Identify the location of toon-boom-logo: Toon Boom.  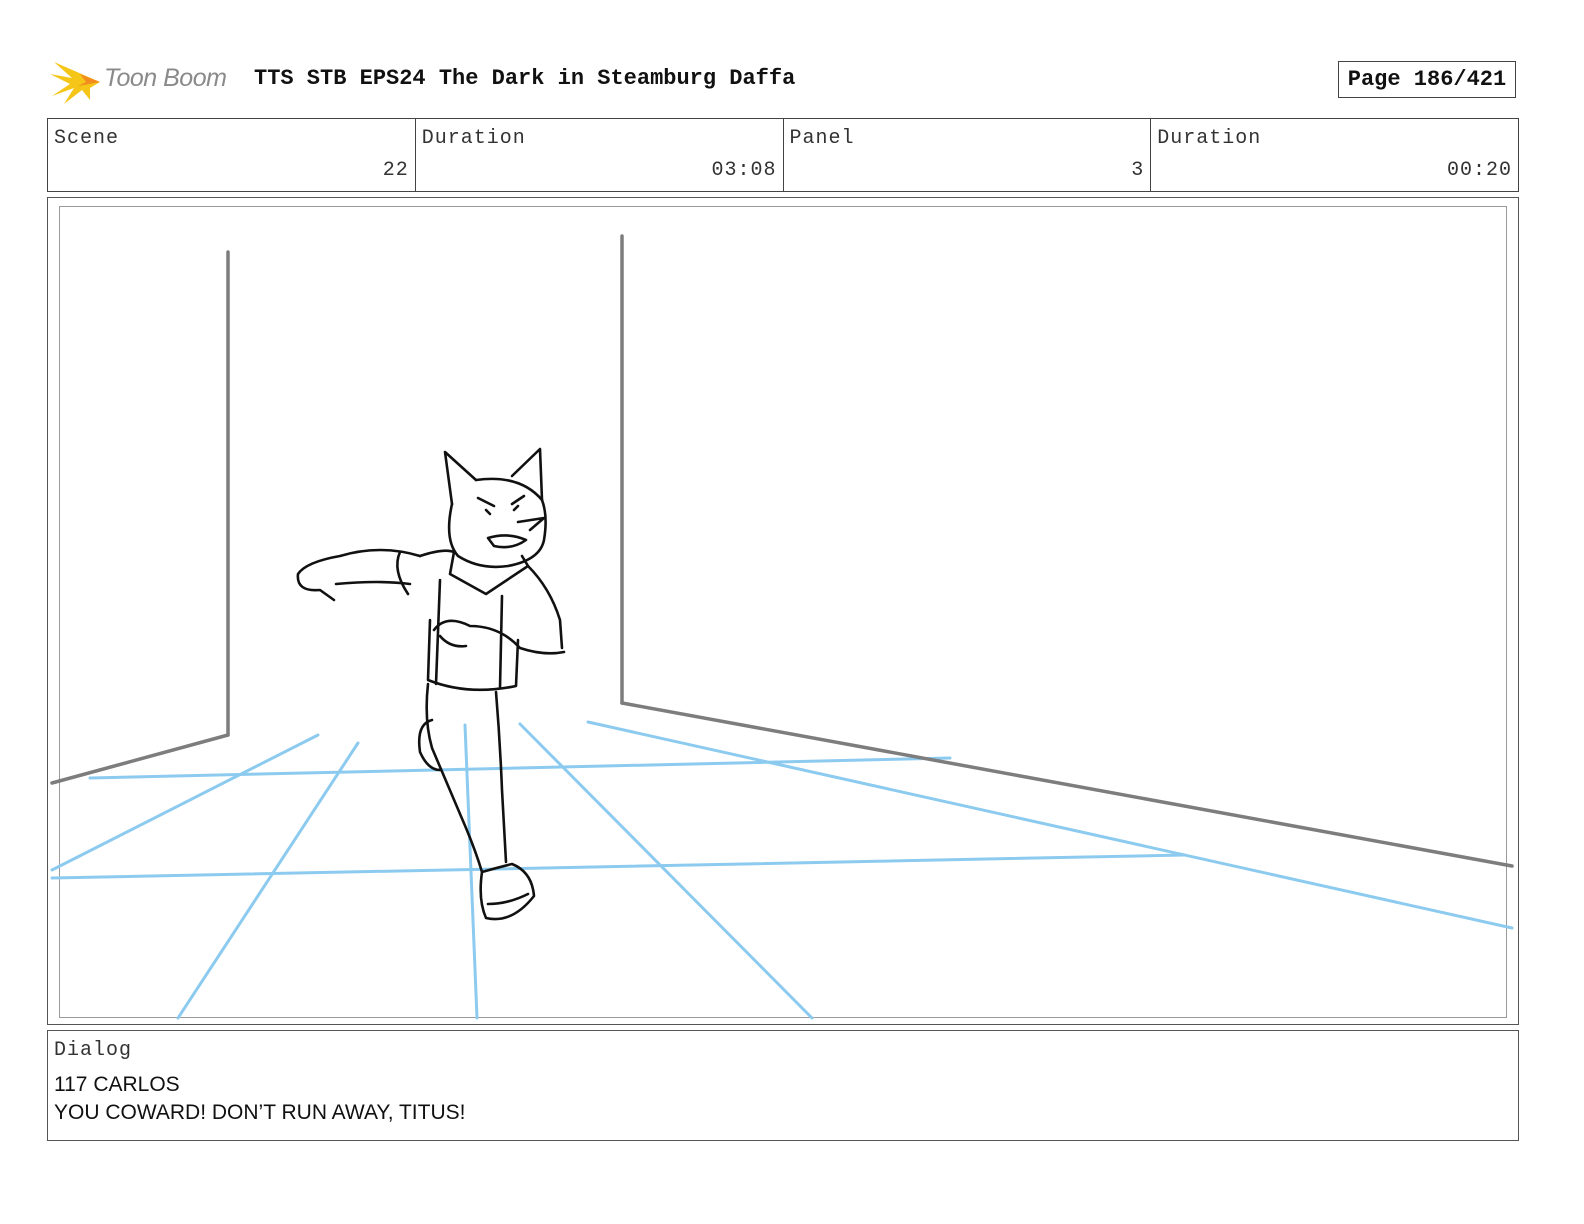
(145, 81).